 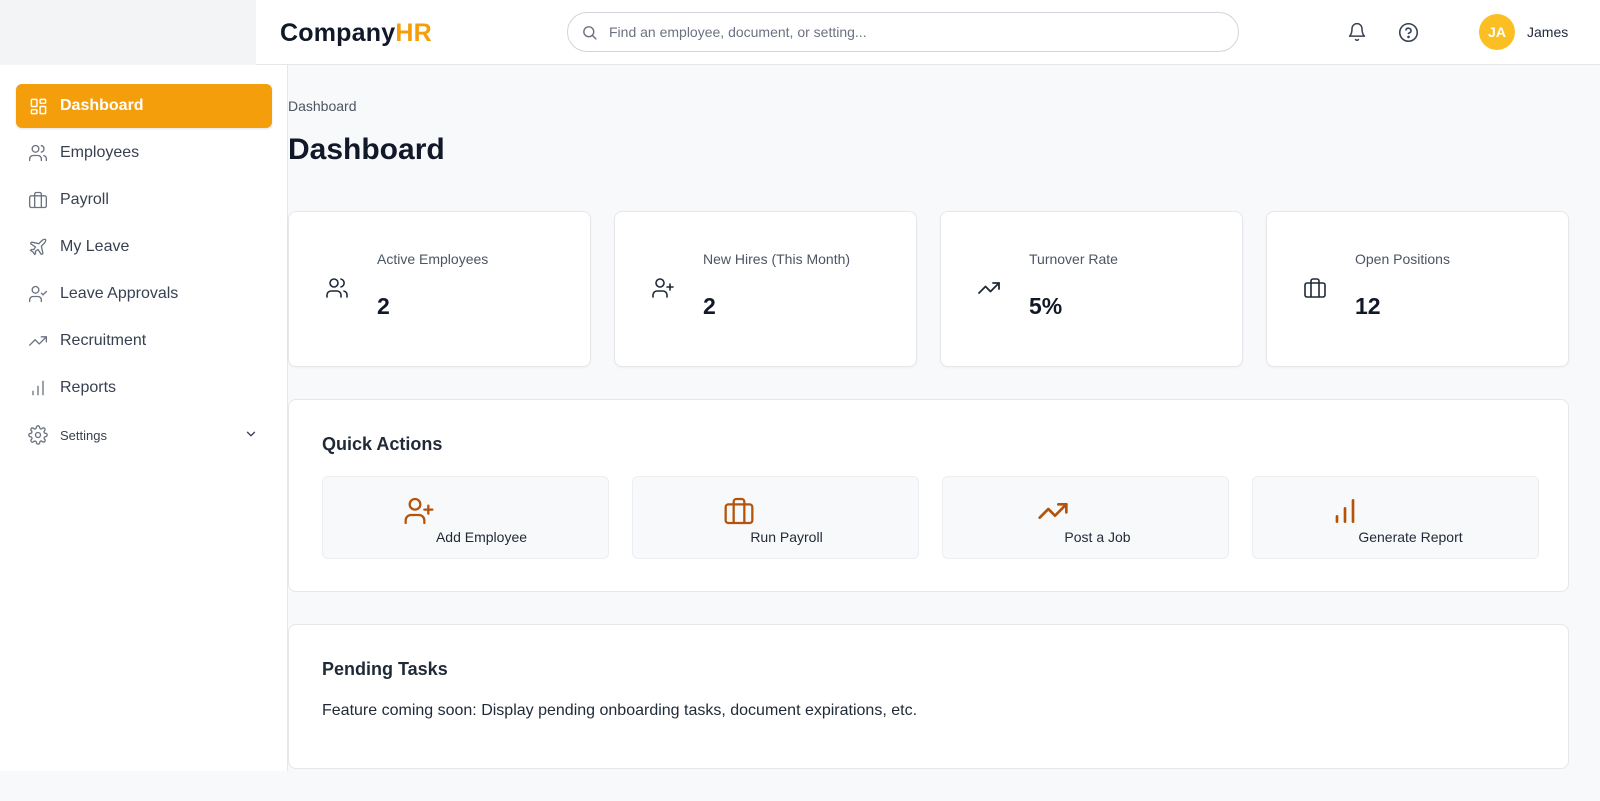 What do you see at coordinates (144, 435) in the screenshot?
I see `sidebar-item-settings: Settings` at bounding box center [144, 435].